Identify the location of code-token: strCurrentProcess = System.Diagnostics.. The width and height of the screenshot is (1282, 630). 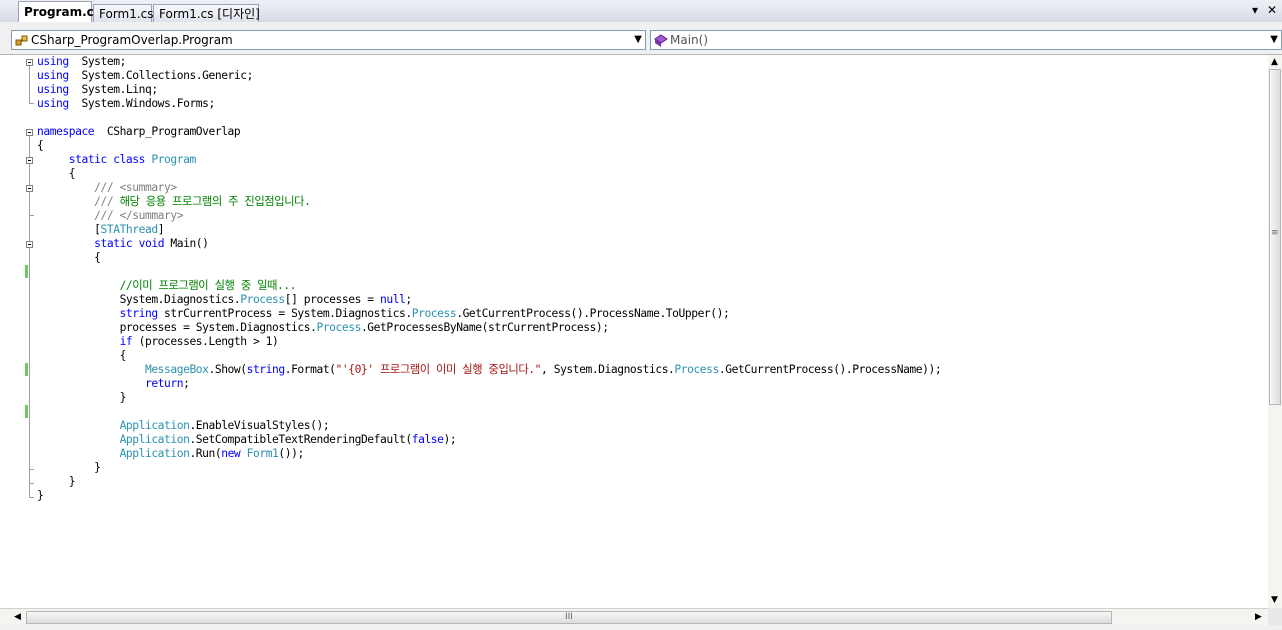
(284, 313).